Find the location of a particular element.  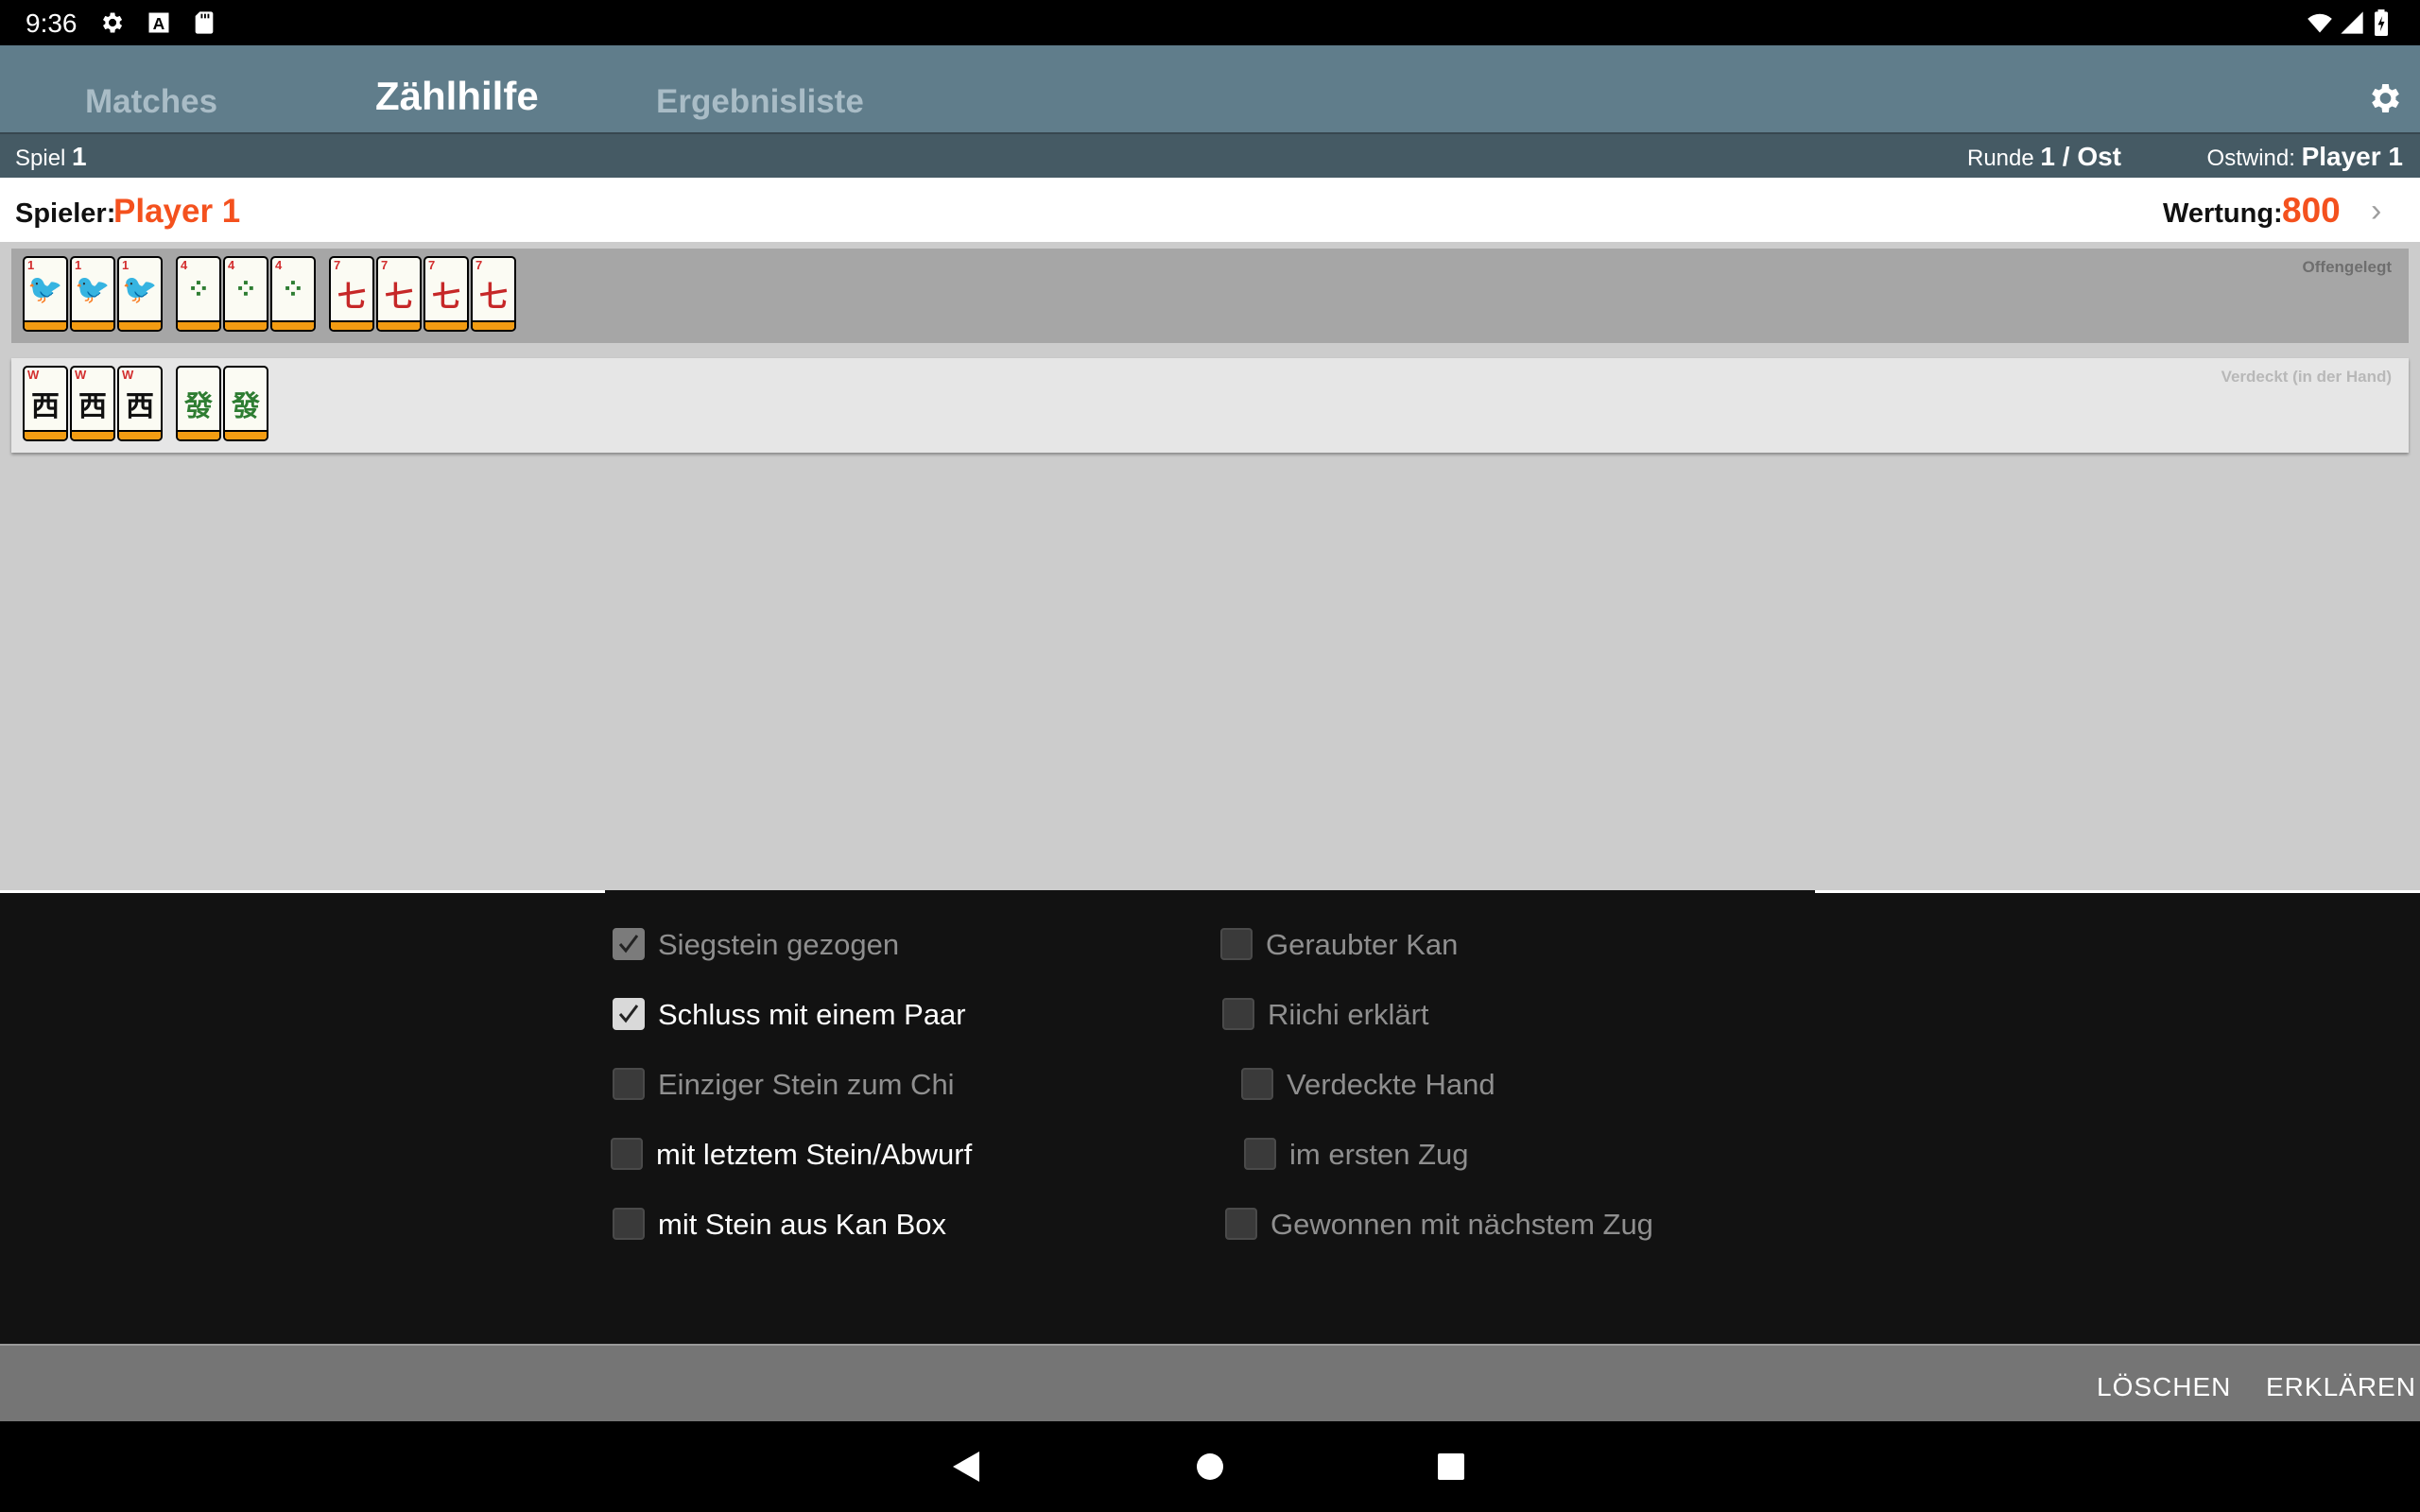

option-label: im ersten Zug is located at coordinates (1379, 1154).